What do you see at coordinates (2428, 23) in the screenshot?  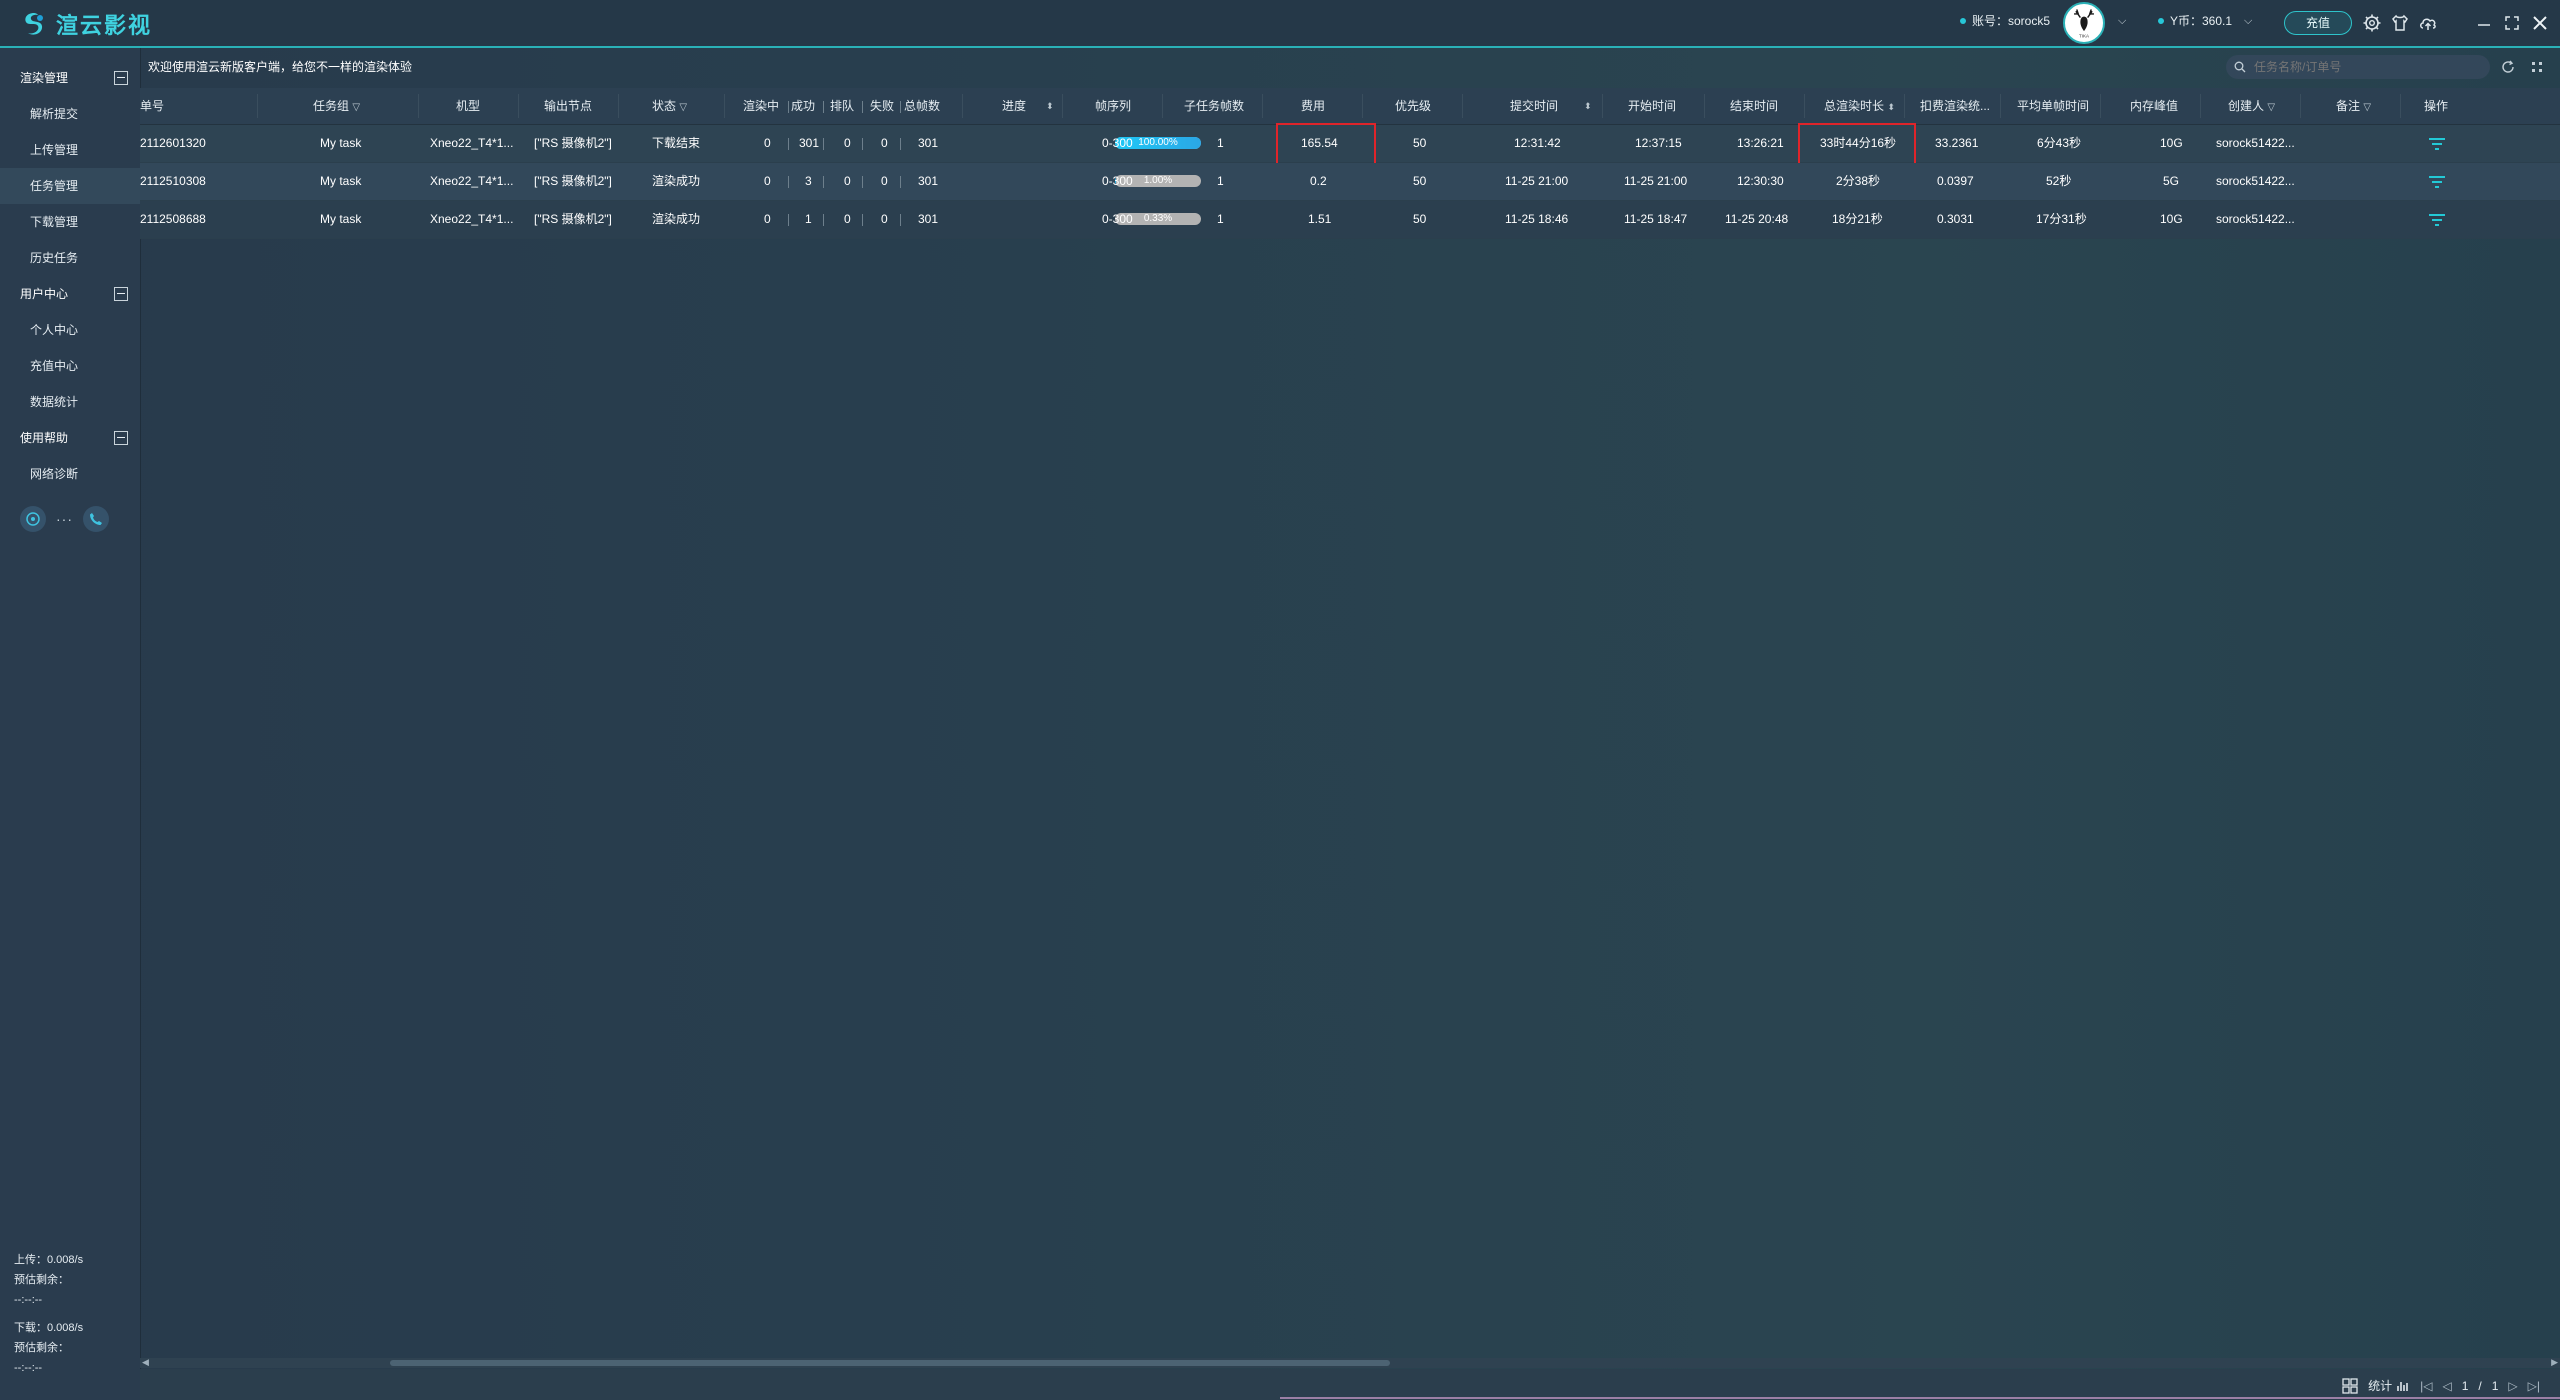 I see `cloud-upload-icon` at bounding box center [2428, 23].